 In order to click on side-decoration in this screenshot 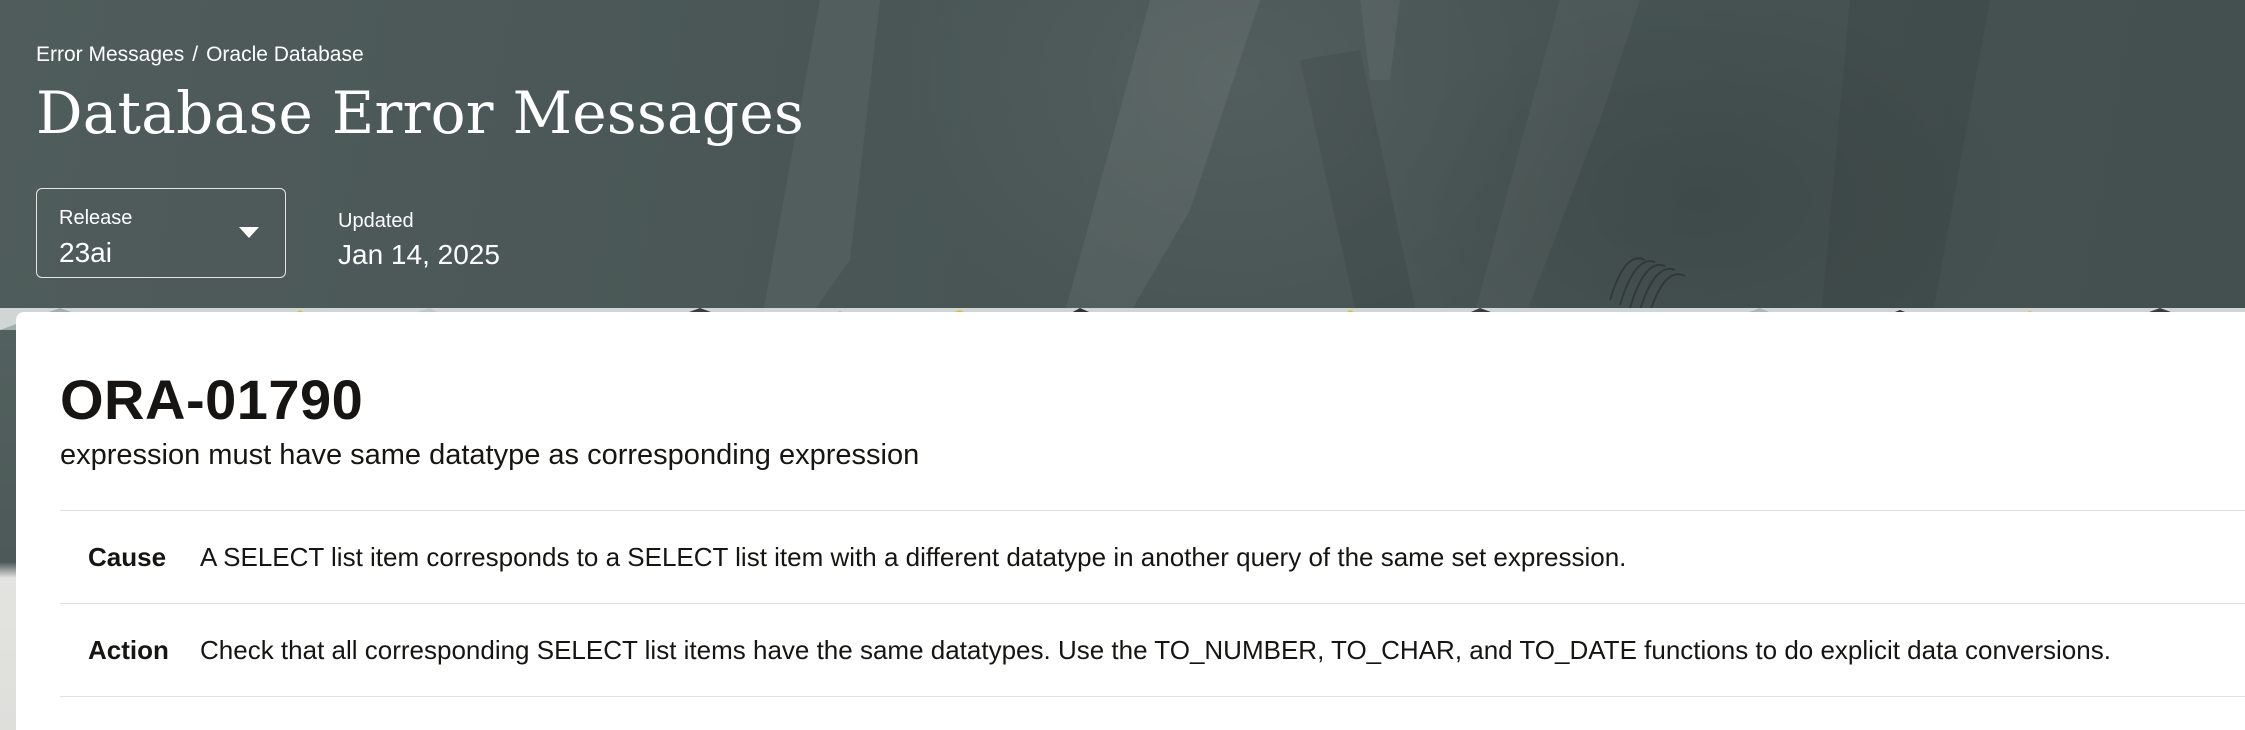, I will do `click(8, 530)`.